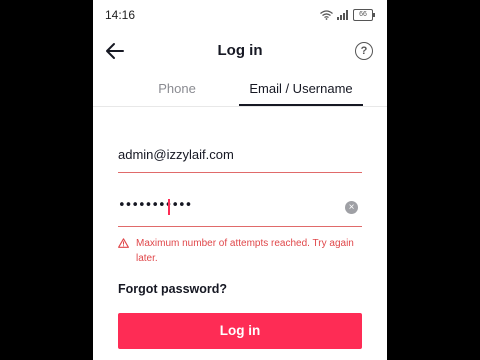 The image size is (480, 360). Describe the element at coordinates (351, 207) in the screenshot. I see `clear-icon: ×` at that location.